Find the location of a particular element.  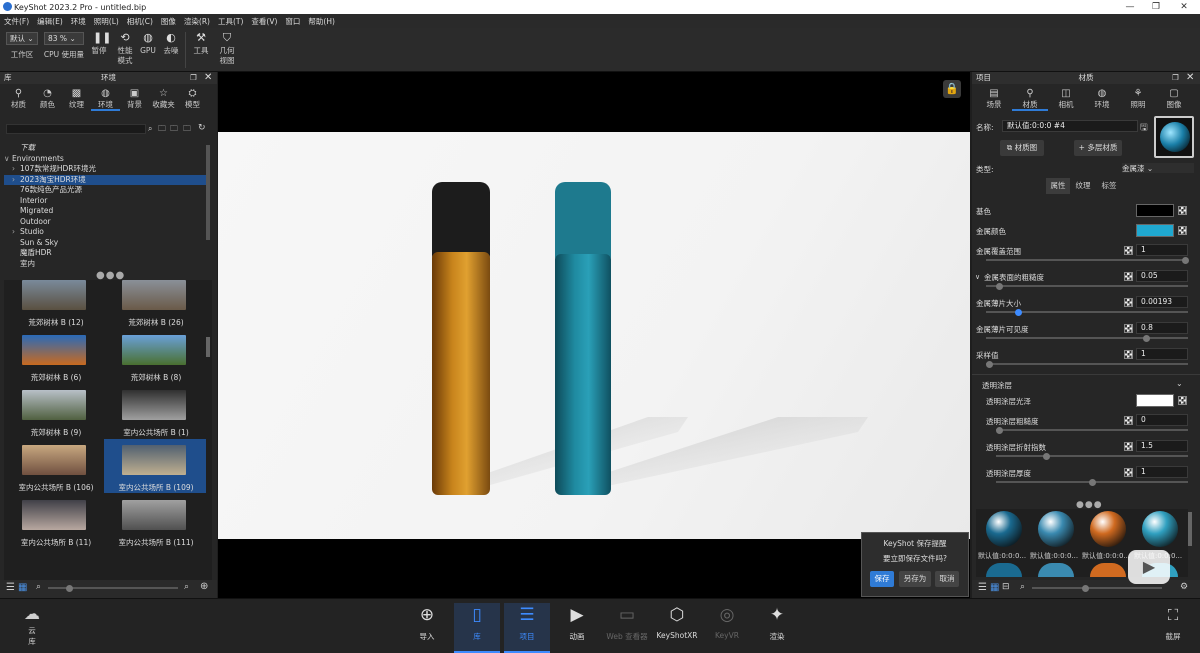

import-button: ⊕ 导入 is located at coordinates (427, 622).